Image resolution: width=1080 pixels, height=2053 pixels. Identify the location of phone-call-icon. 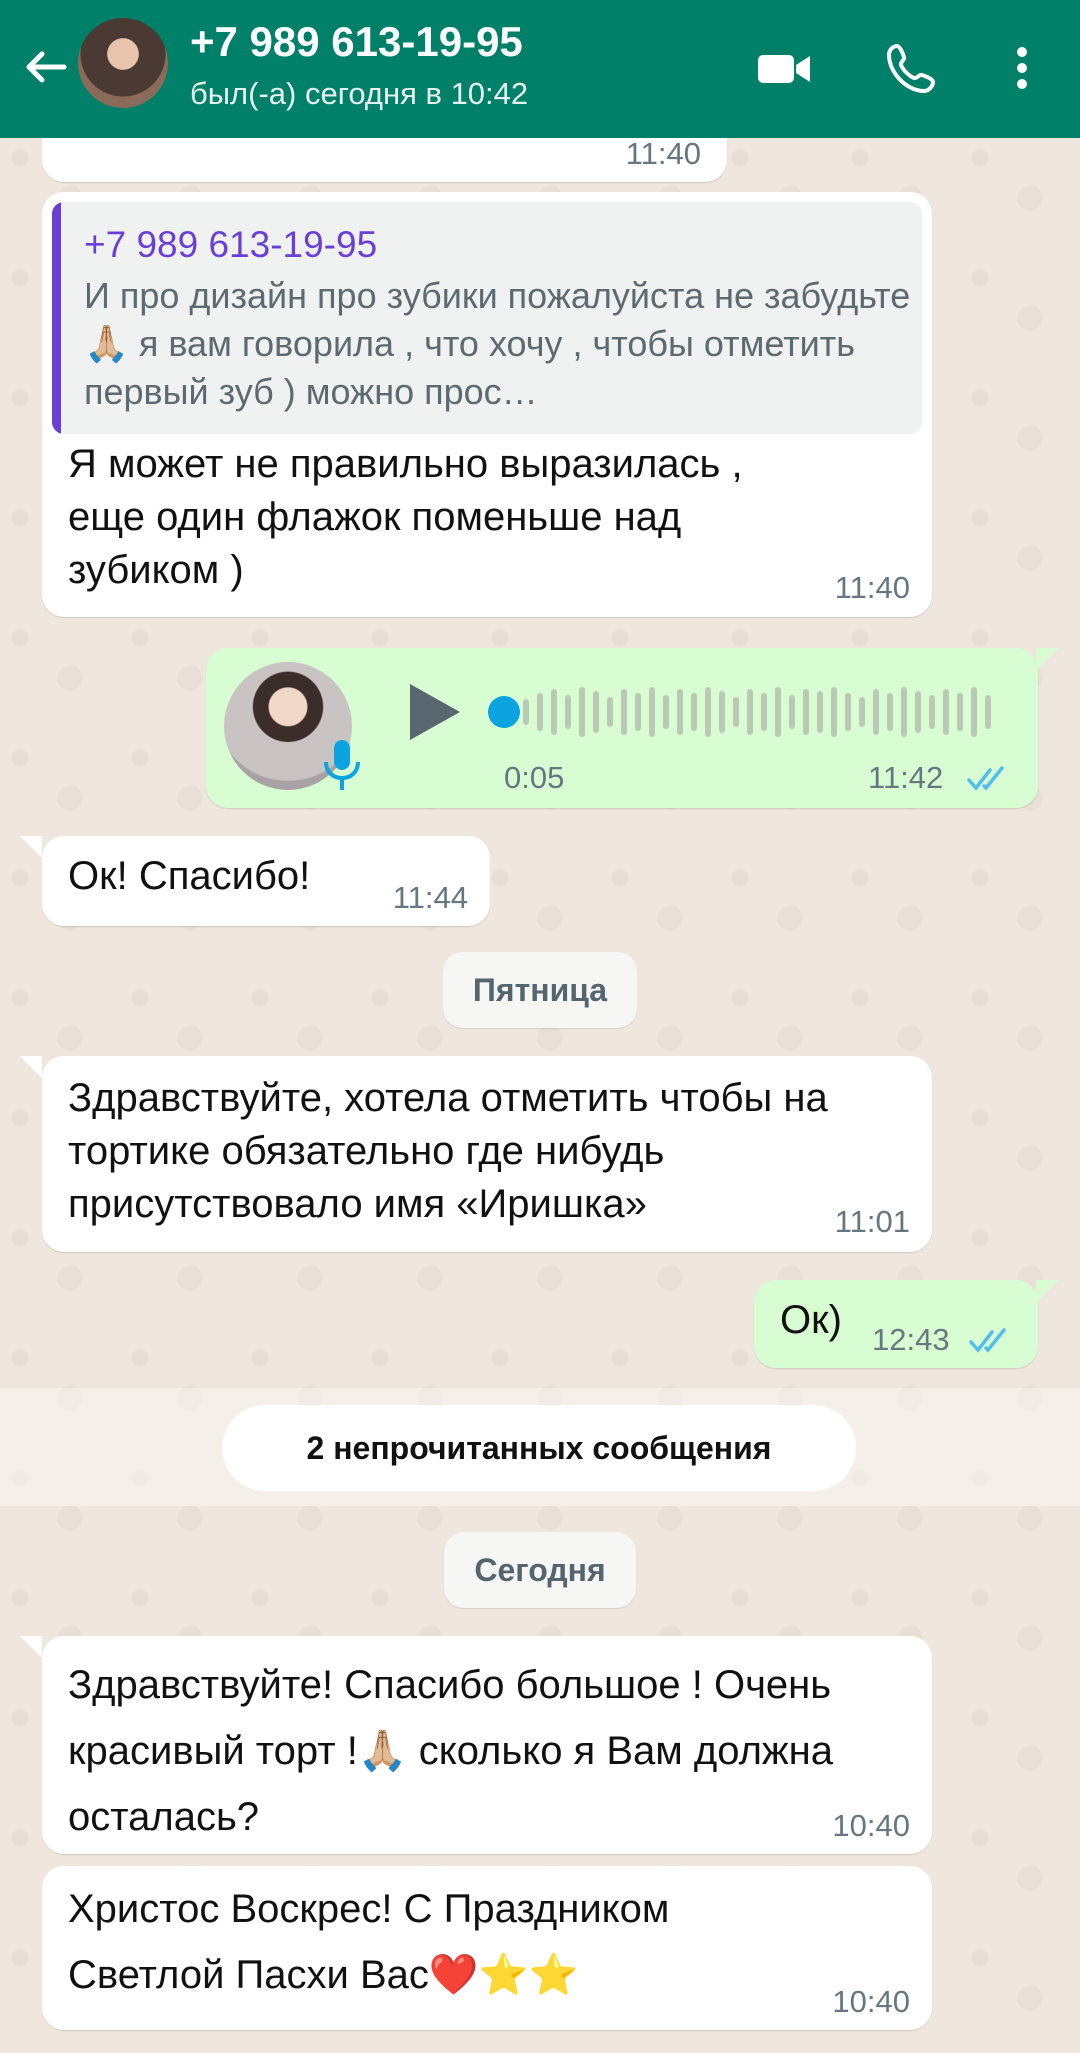
(912, 68).